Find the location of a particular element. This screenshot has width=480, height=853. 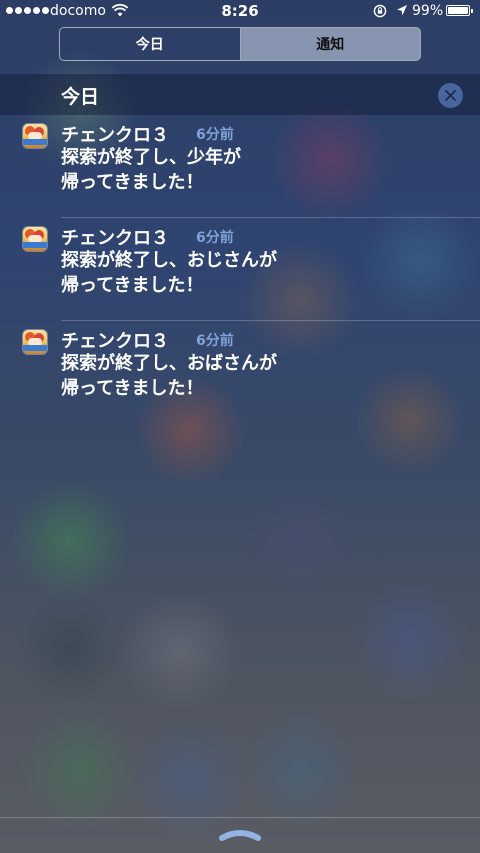

section-title: 今日 is located at coordinates (80, 97).